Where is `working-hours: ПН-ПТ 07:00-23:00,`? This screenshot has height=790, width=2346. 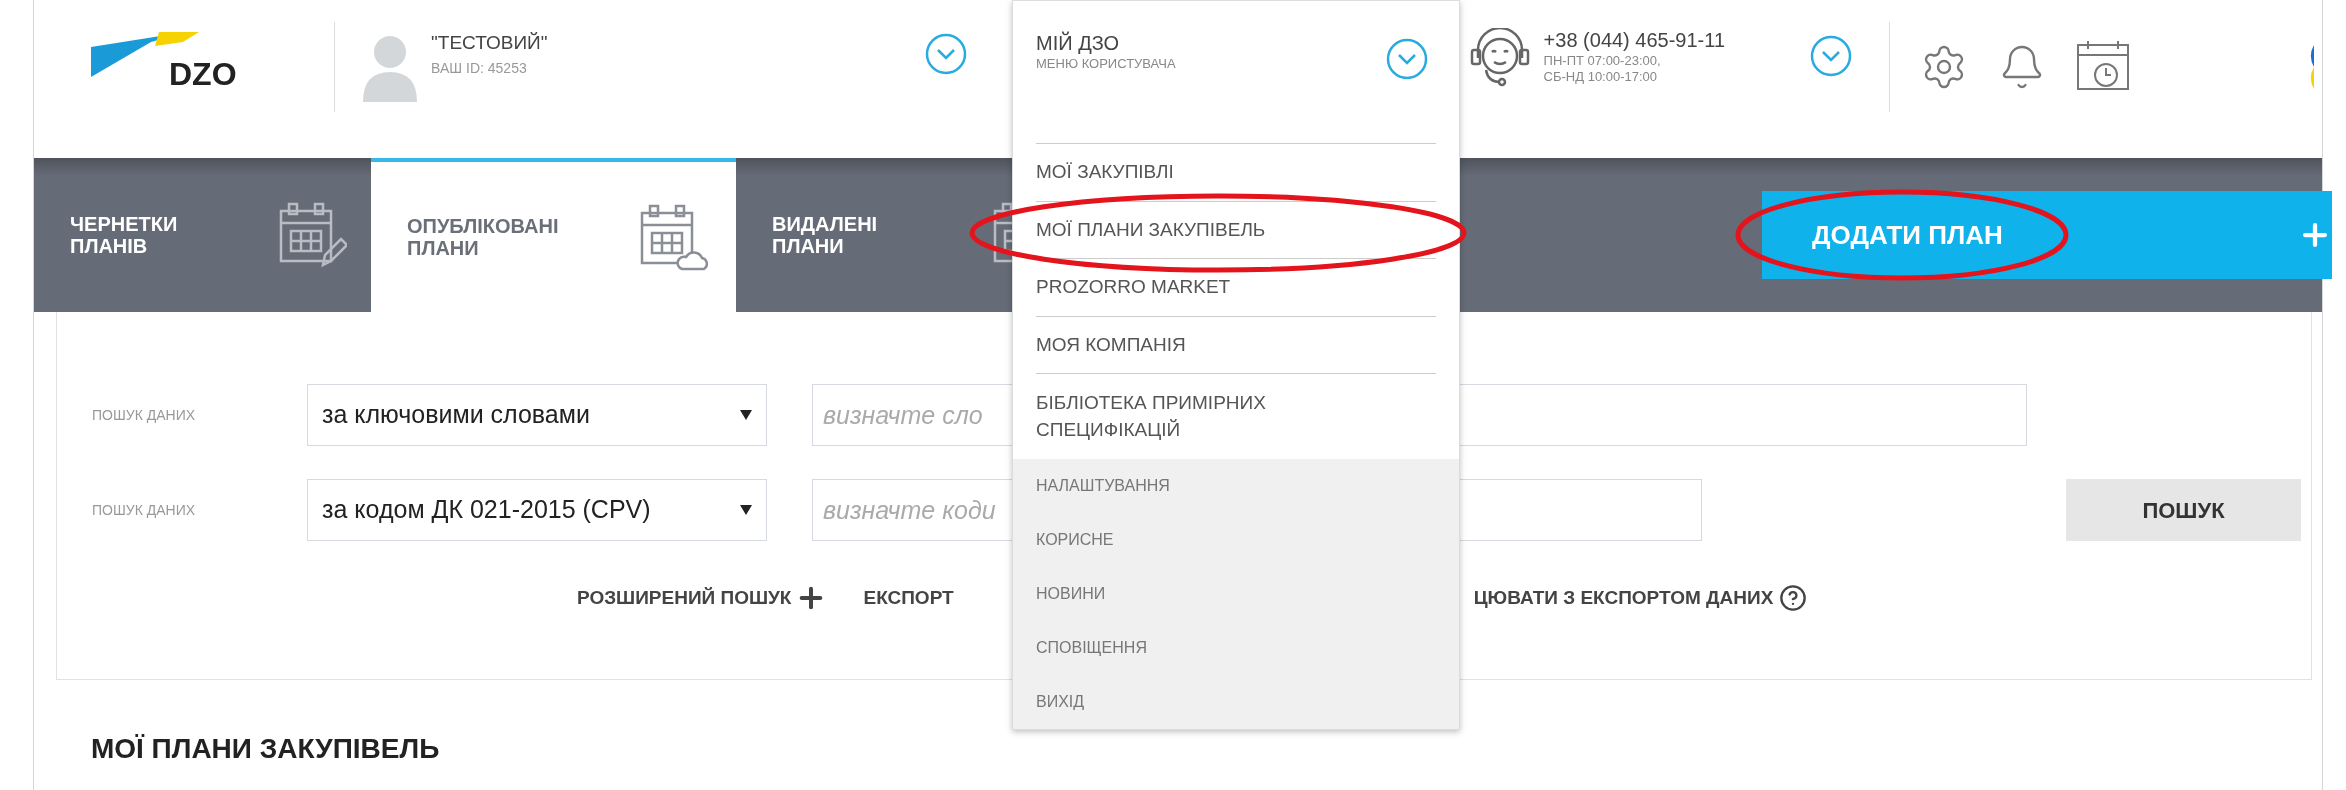
working-hours: ПН-ПТ 07:00-23:00, is located at coordinates (1602, 61).